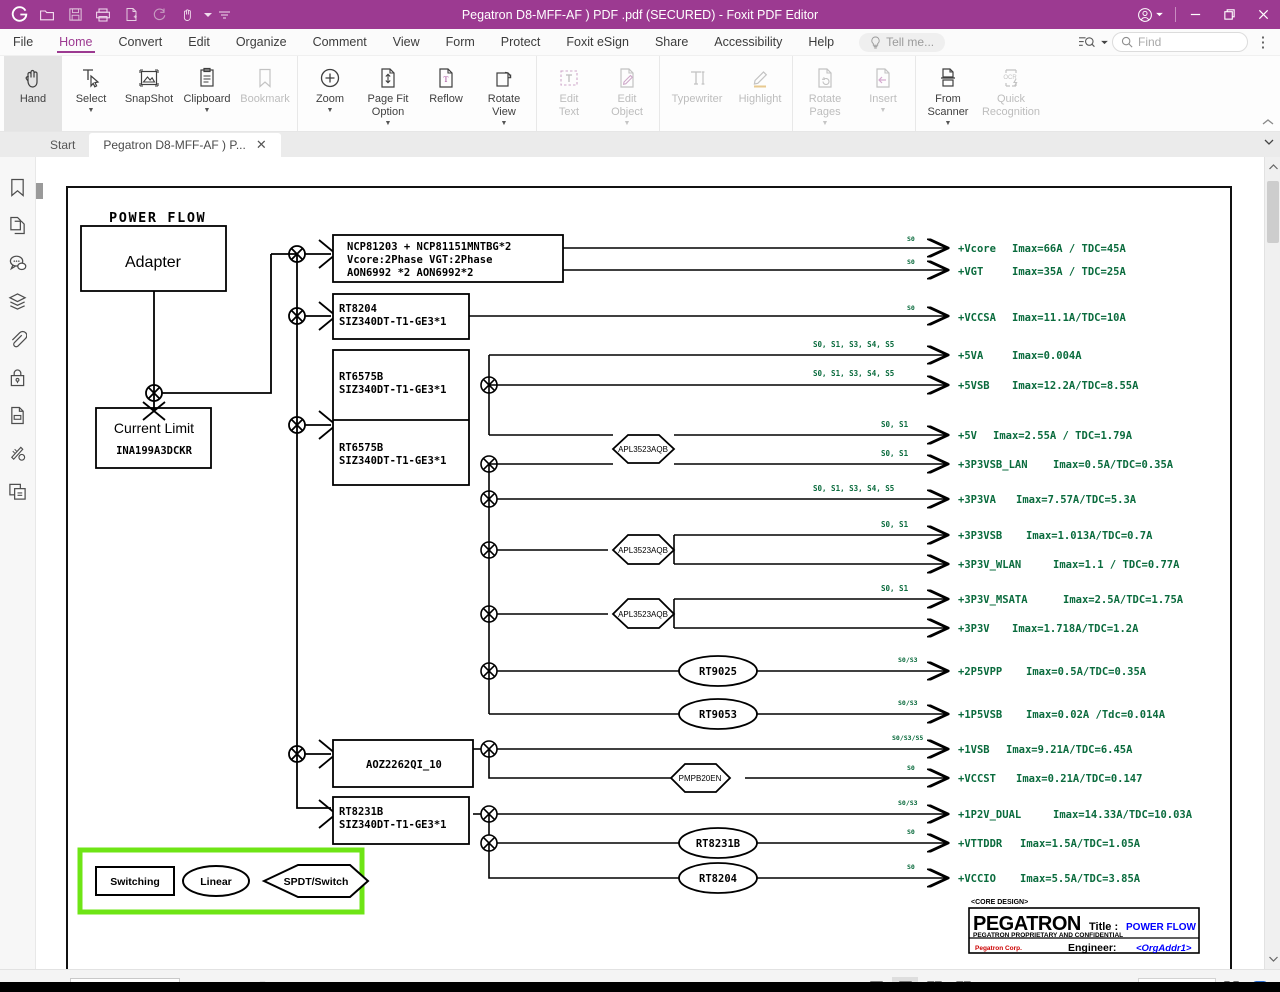 This screenshot has height=992, width=1280. I want to click on print-icon, so click(103, 15).